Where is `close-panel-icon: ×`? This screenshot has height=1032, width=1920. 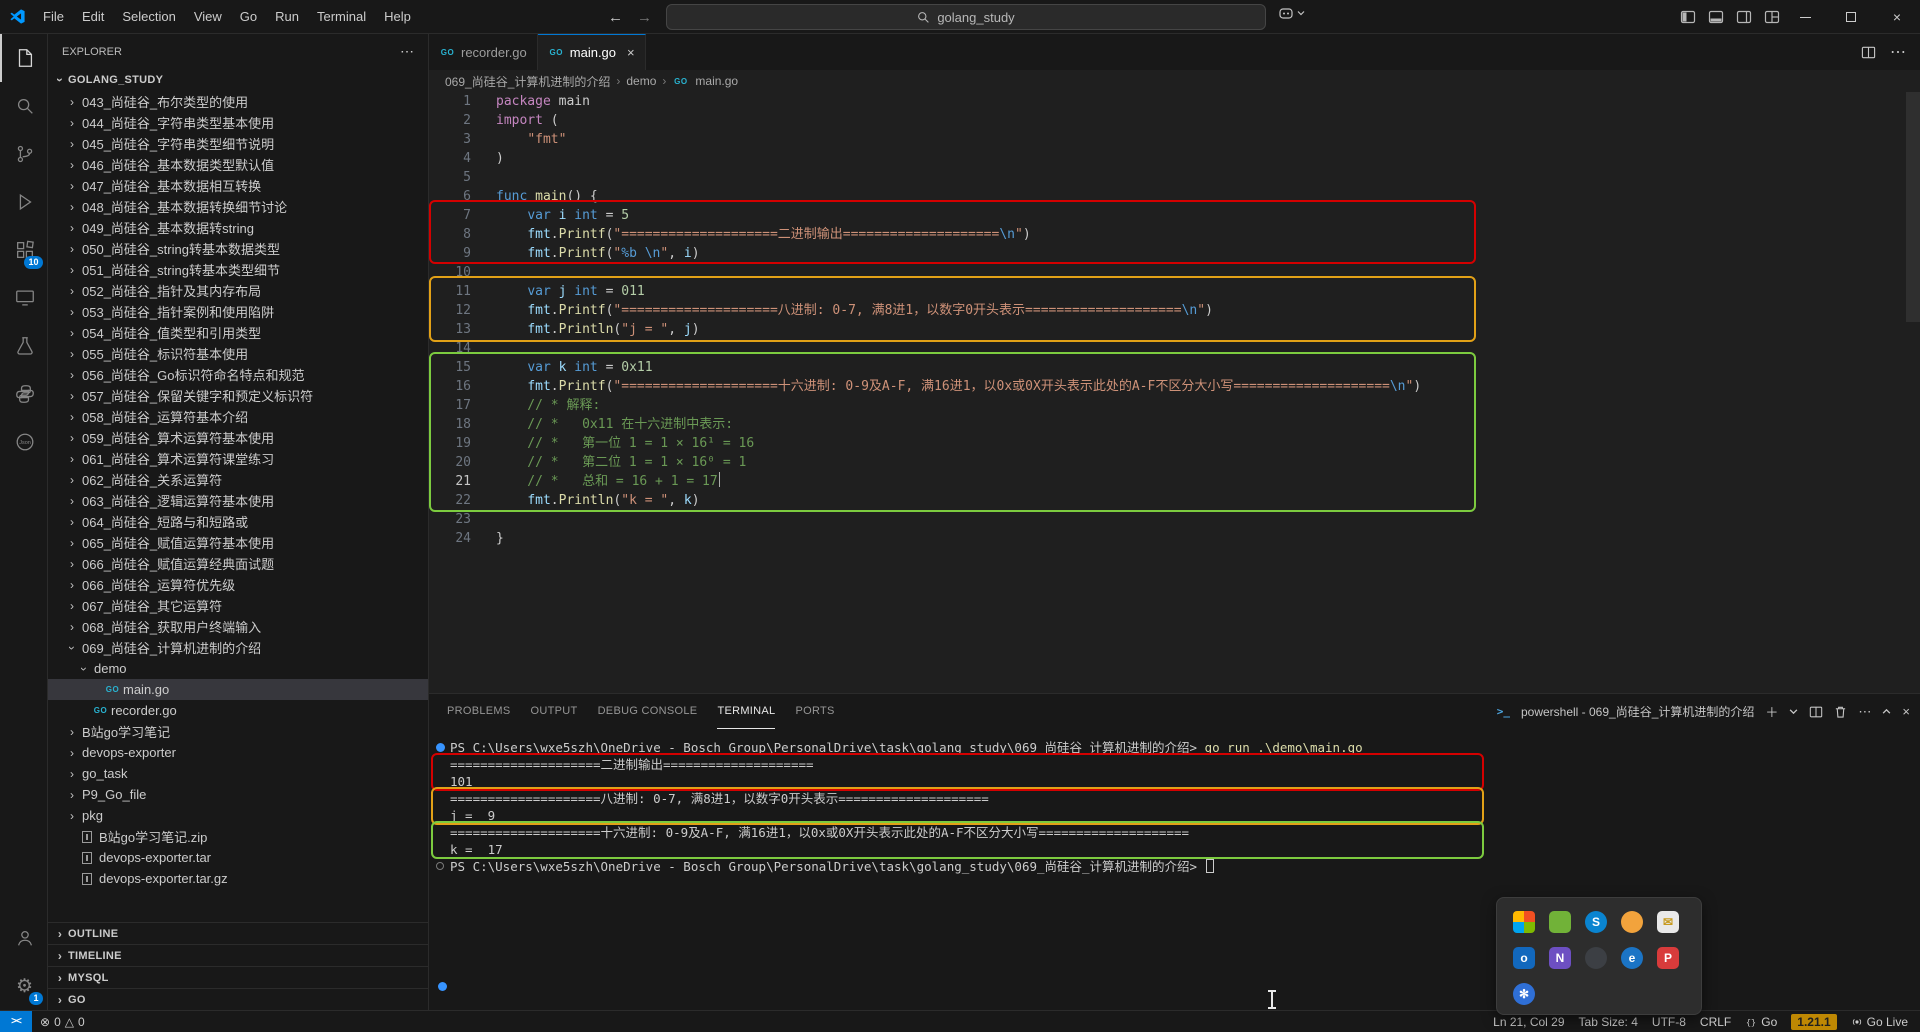
close-panel-icon: × is located at coordinates (1906, 711).